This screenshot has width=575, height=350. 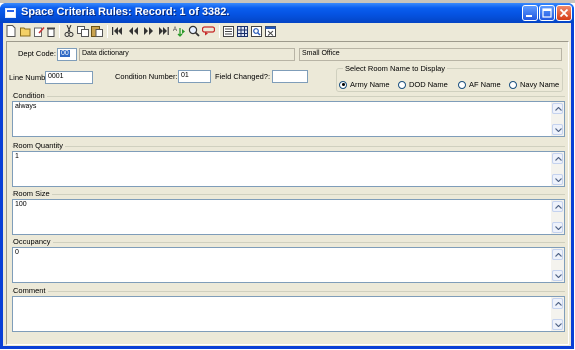 I want to click on condition-textarea: always, so click(x=288, y=119).